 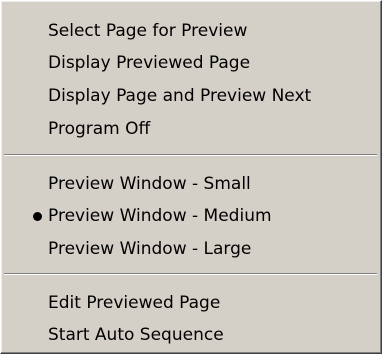 I want to click on menu-item-preview-window-small: Preview Window - Small, so click(x=190, y=184).